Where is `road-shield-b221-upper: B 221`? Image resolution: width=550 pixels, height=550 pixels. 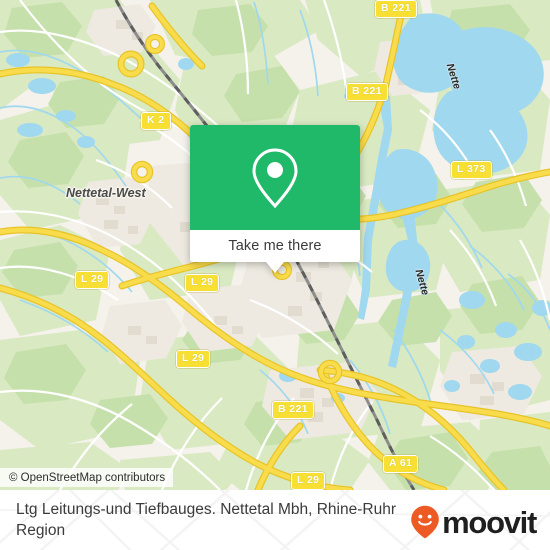 road-shield-b221-upper: B 221 is located at coordinates (367, 92).